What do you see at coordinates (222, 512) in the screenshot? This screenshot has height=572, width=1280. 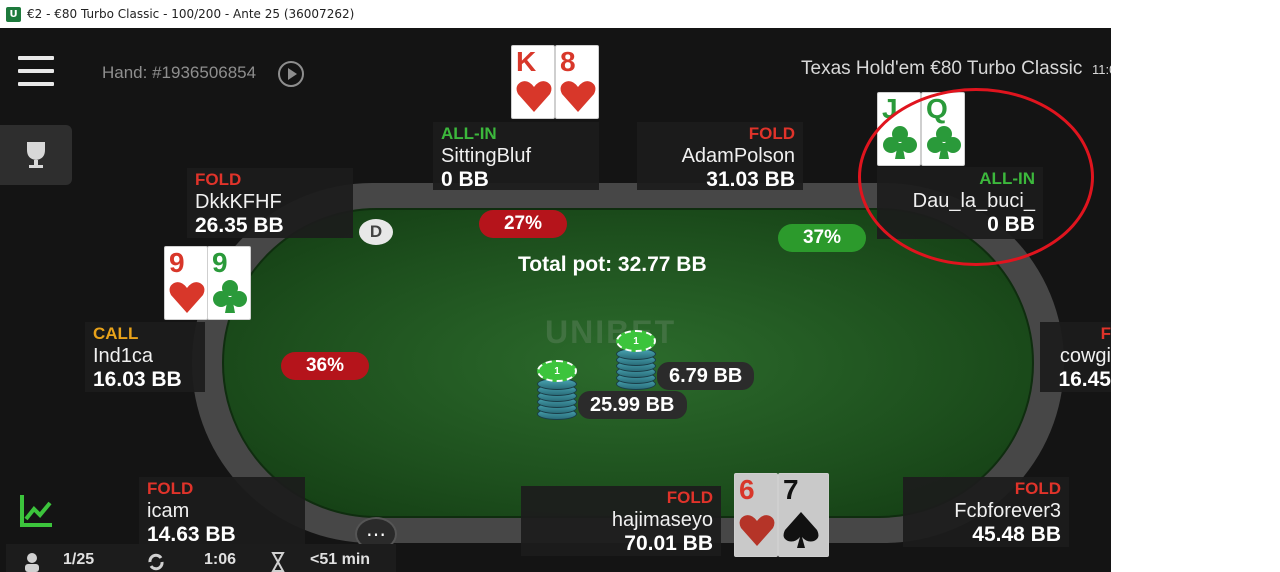 I see `seat-icam: FOLD icam 14.63 BB` at bounding box center [222, 512].